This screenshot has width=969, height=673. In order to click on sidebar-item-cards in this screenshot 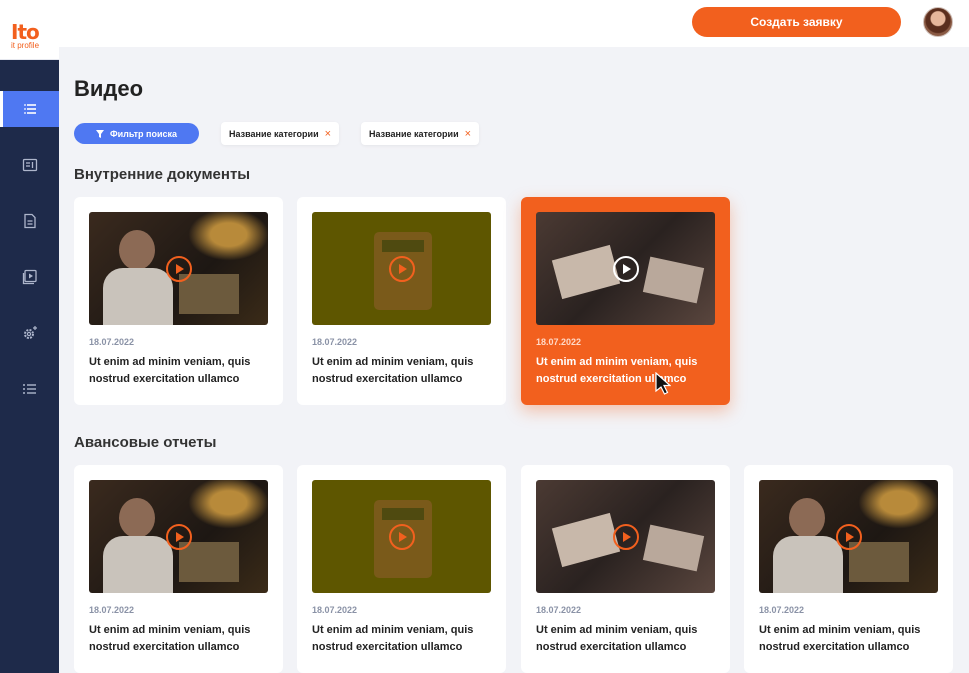, I will do `click(29, 165)`.